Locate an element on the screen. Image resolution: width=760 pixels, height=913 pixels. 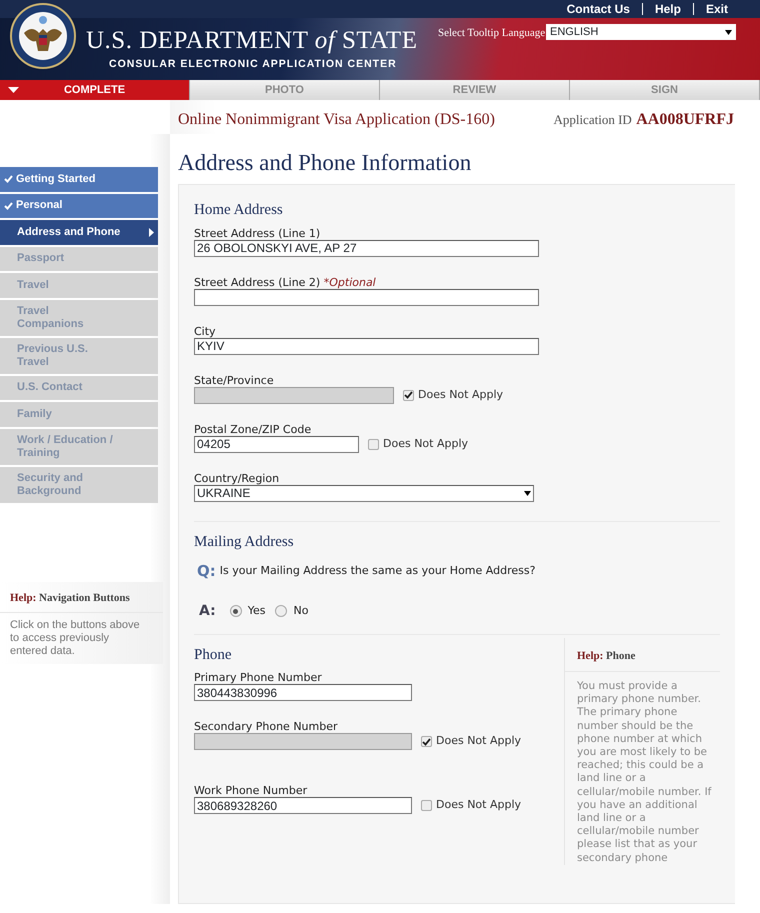
country-select: UKRAINE is located at coordinates (364, 493).